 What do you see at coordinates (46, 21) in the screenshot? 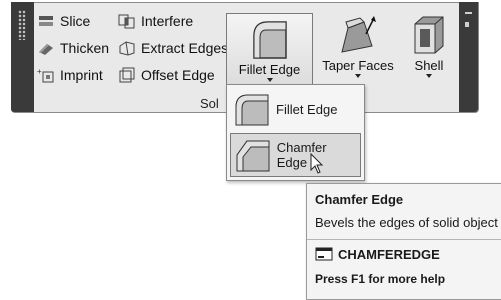
I see `slice-icon` at bounding box center [46, 21].